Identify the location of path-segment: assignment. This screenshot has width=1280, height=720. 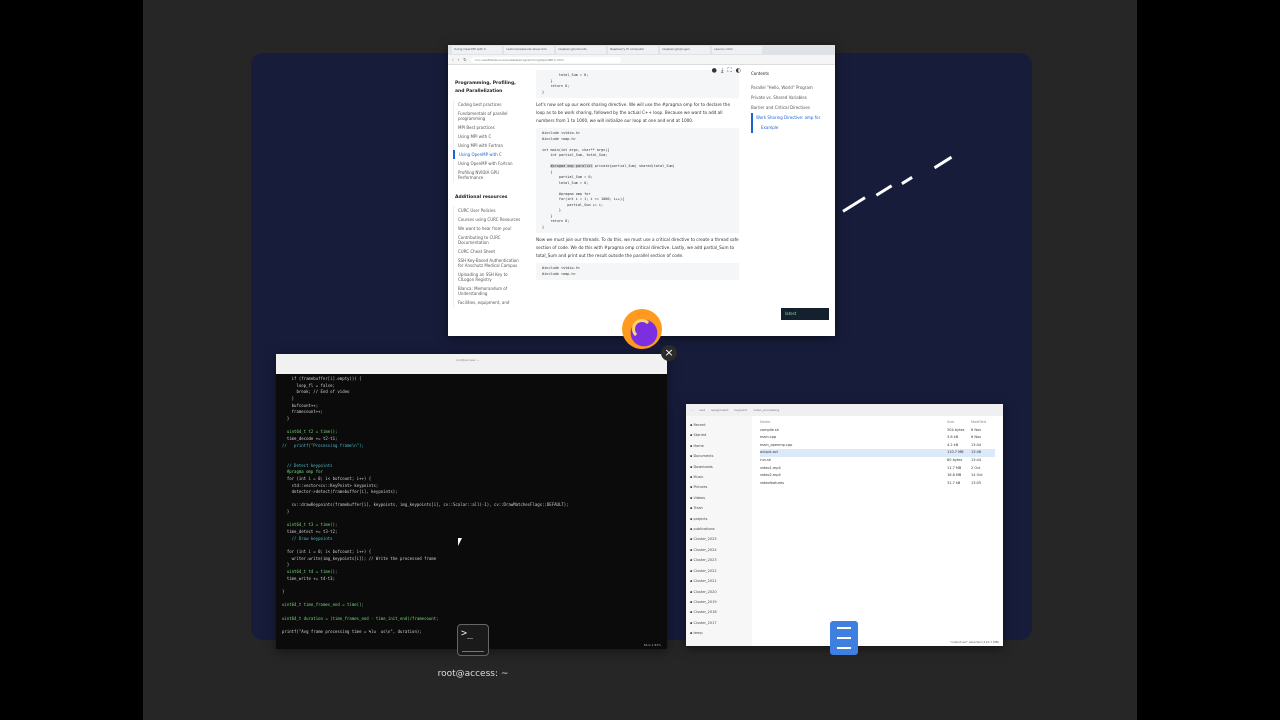
(719, 410).